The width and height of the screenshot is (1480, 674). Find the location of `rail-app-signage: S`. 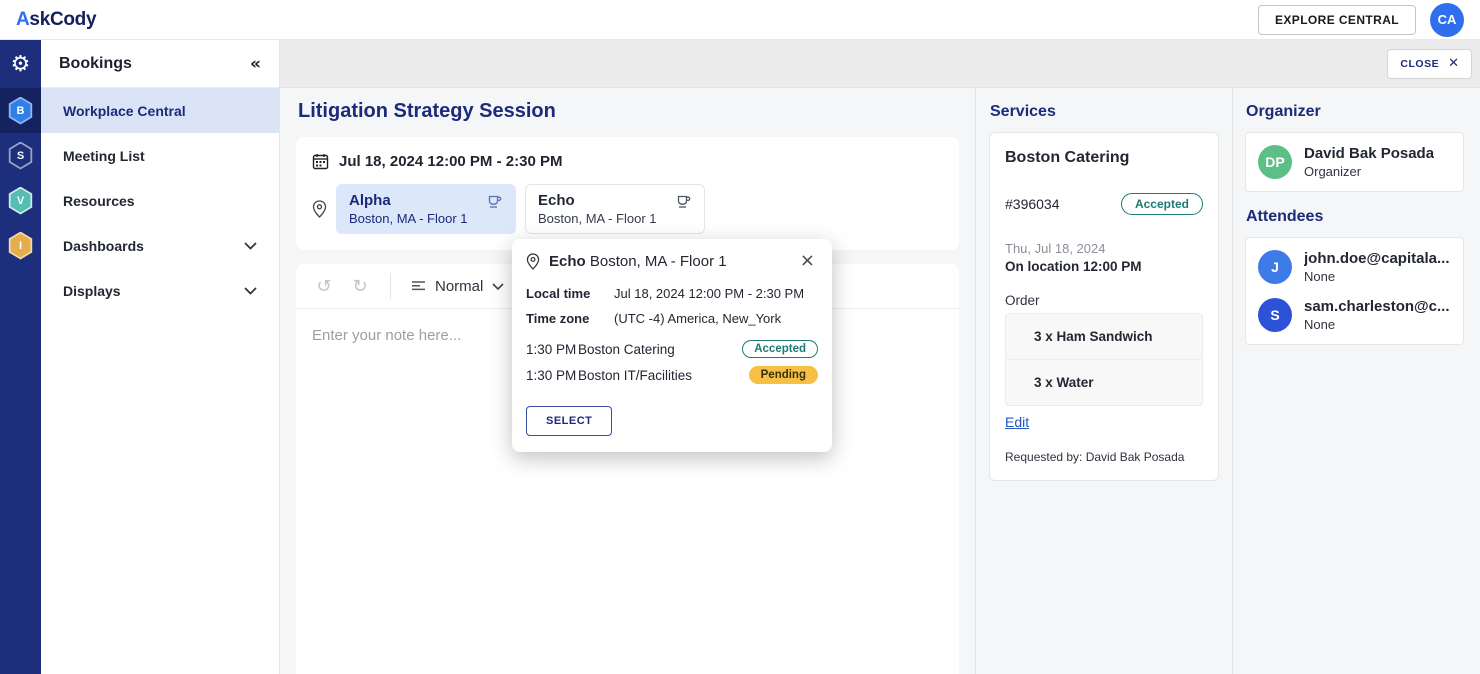

rail-app-signage: S is located at coordinates (20, 155).